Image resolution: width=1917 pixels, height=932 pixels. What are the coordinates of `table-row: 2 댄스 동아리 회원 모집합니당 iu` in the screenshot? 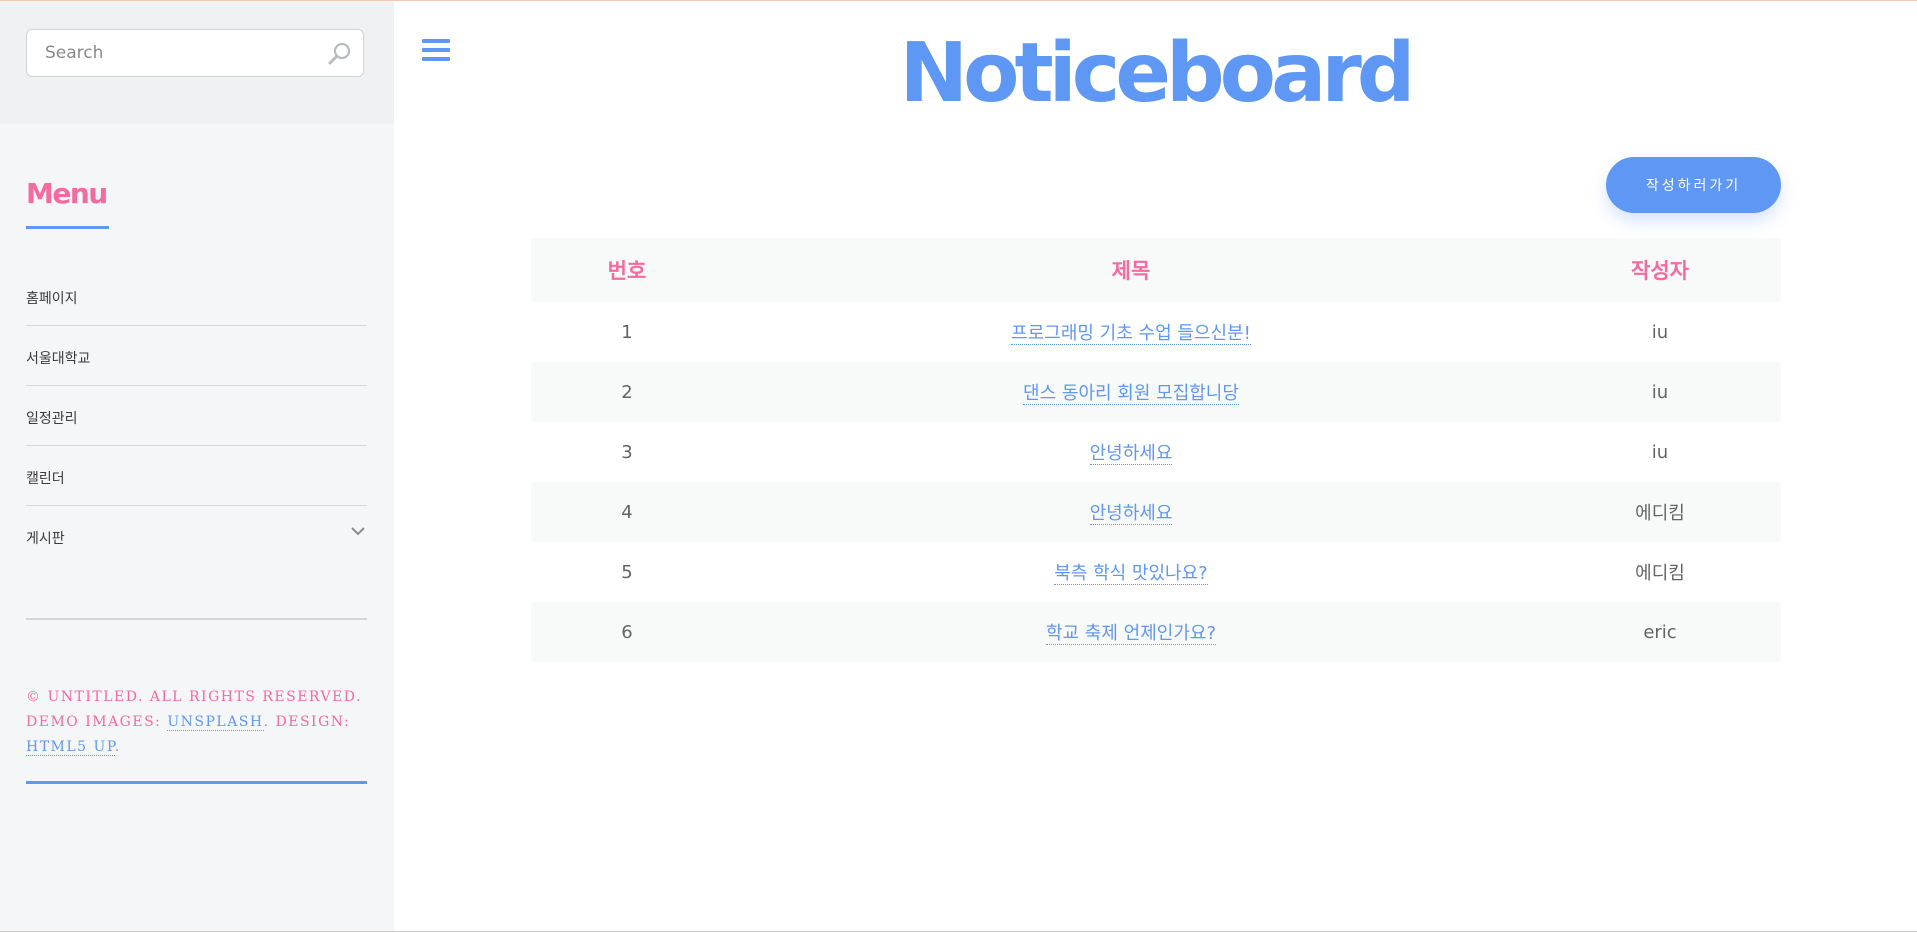 It's located at (1156, 392).